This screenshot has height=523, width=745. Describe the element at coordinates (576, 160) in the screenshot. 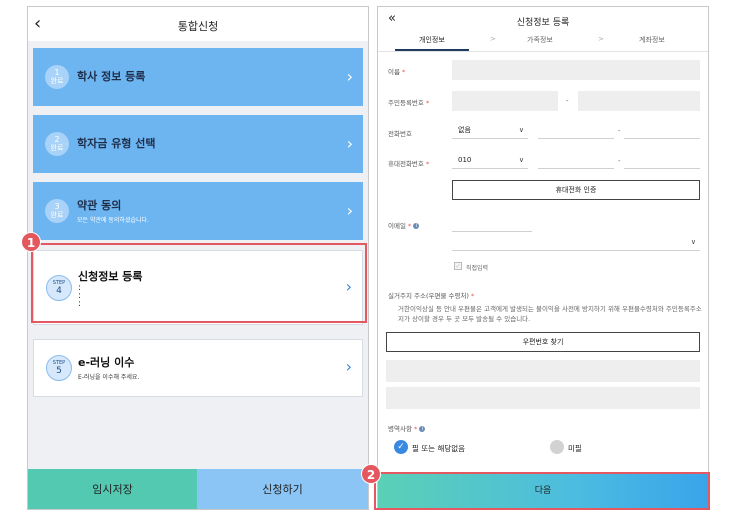

I see `mobile-middle-input` at that location.